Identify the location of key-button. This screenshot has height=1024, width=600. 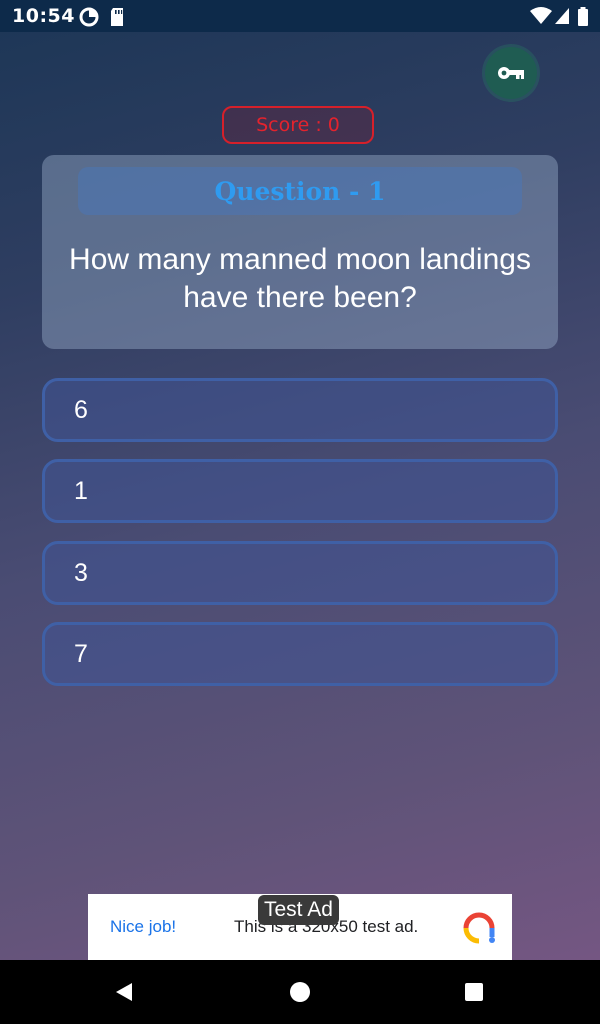
(511, 73).